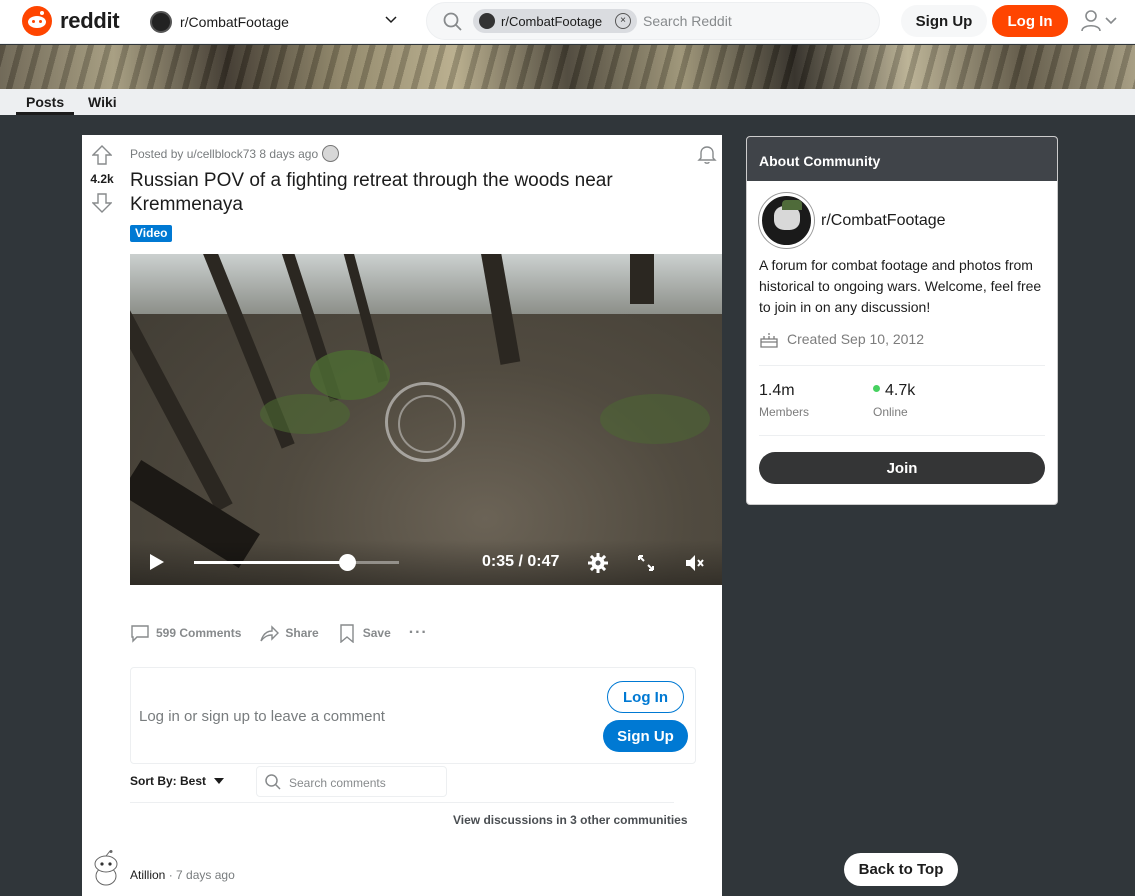 The image size is (1135, 896). What do you see at coordinates (567, 102) in the screenshot?
I see `community-tabs: Posts Wiki` at bounding box center [567, 102].